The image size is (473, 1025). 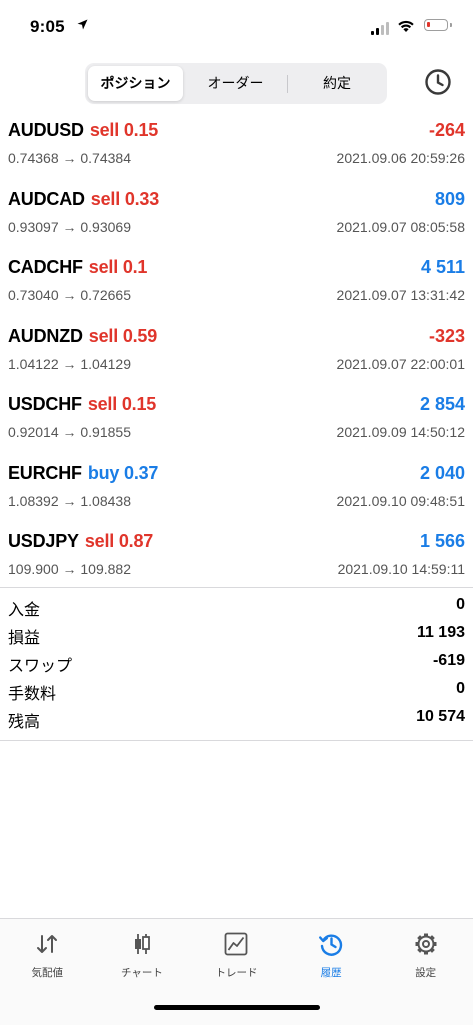 I want to click on candlestick-chart-icon, so click(x=142, y=944).